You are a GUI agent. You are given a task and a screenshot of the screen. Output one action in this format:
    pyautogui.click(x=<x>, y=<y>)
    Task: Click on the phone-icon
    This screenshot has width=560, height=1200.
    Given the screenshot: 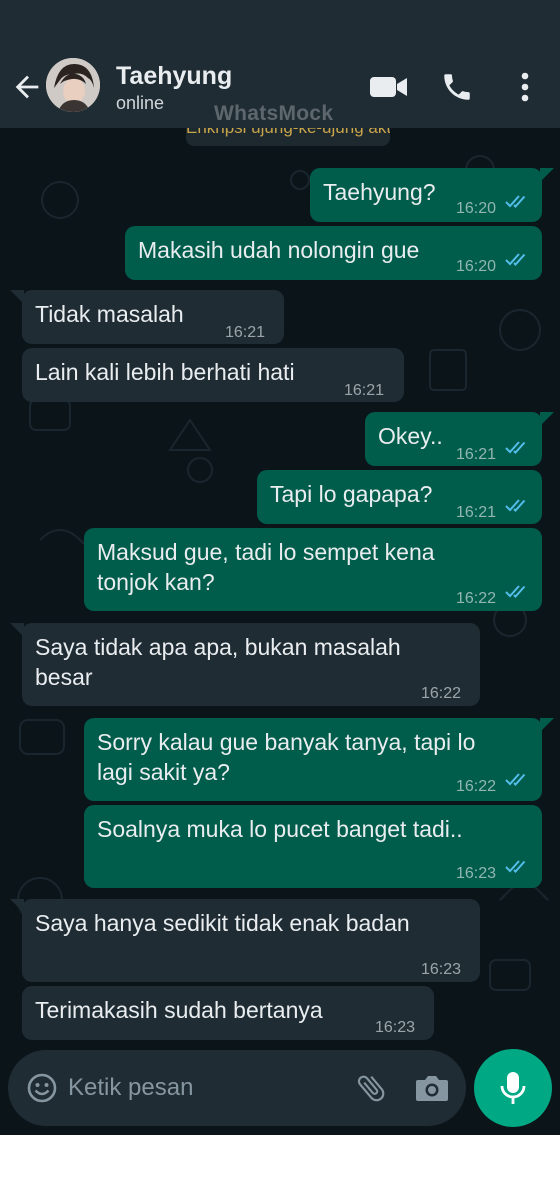 What is the action you would take?
    pyautogui.click(x=457, y=87)
    